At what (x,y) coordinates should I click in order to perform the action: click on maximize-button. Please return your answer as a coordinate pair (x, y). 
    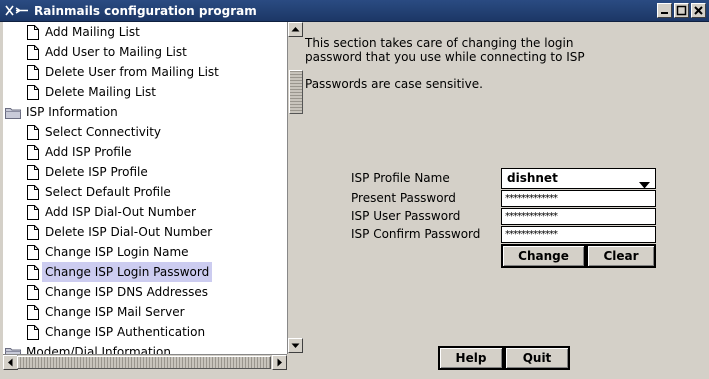
    Looking at the image, I should click on (681, 10).